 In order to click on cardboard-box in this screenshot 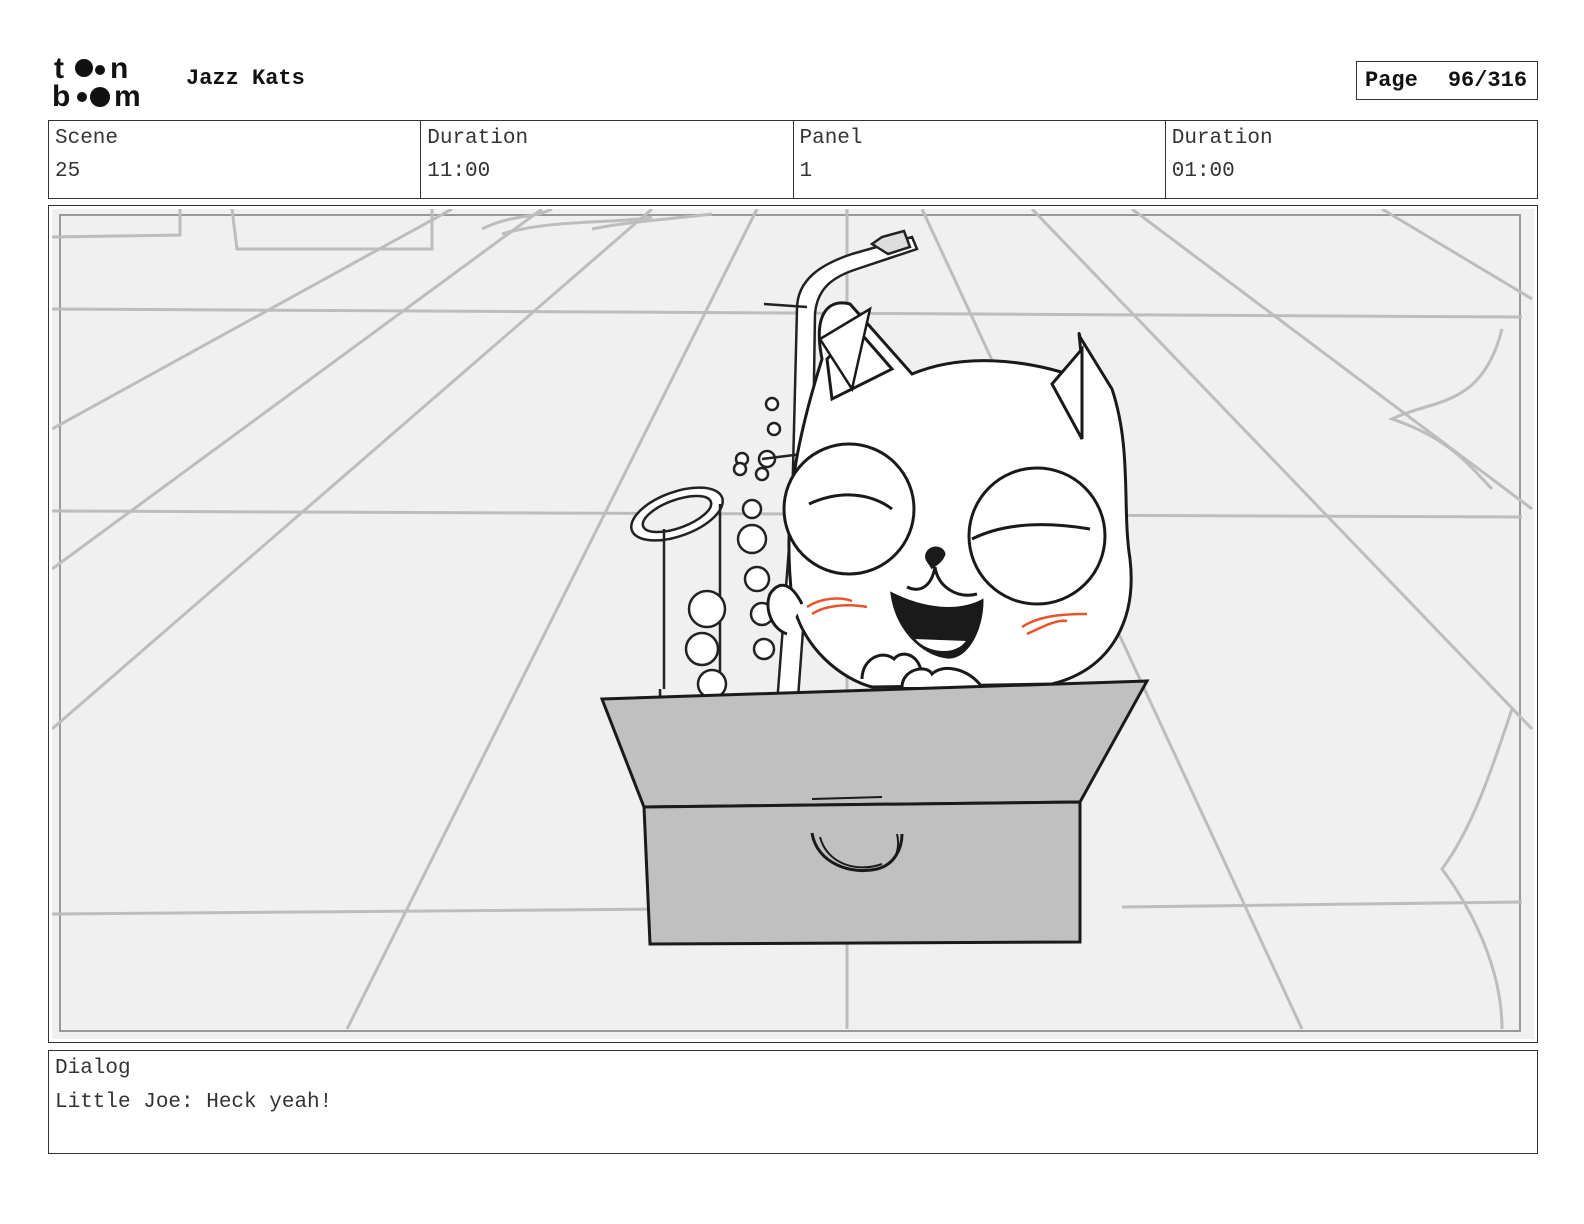, I will do `click(874, 812)`.